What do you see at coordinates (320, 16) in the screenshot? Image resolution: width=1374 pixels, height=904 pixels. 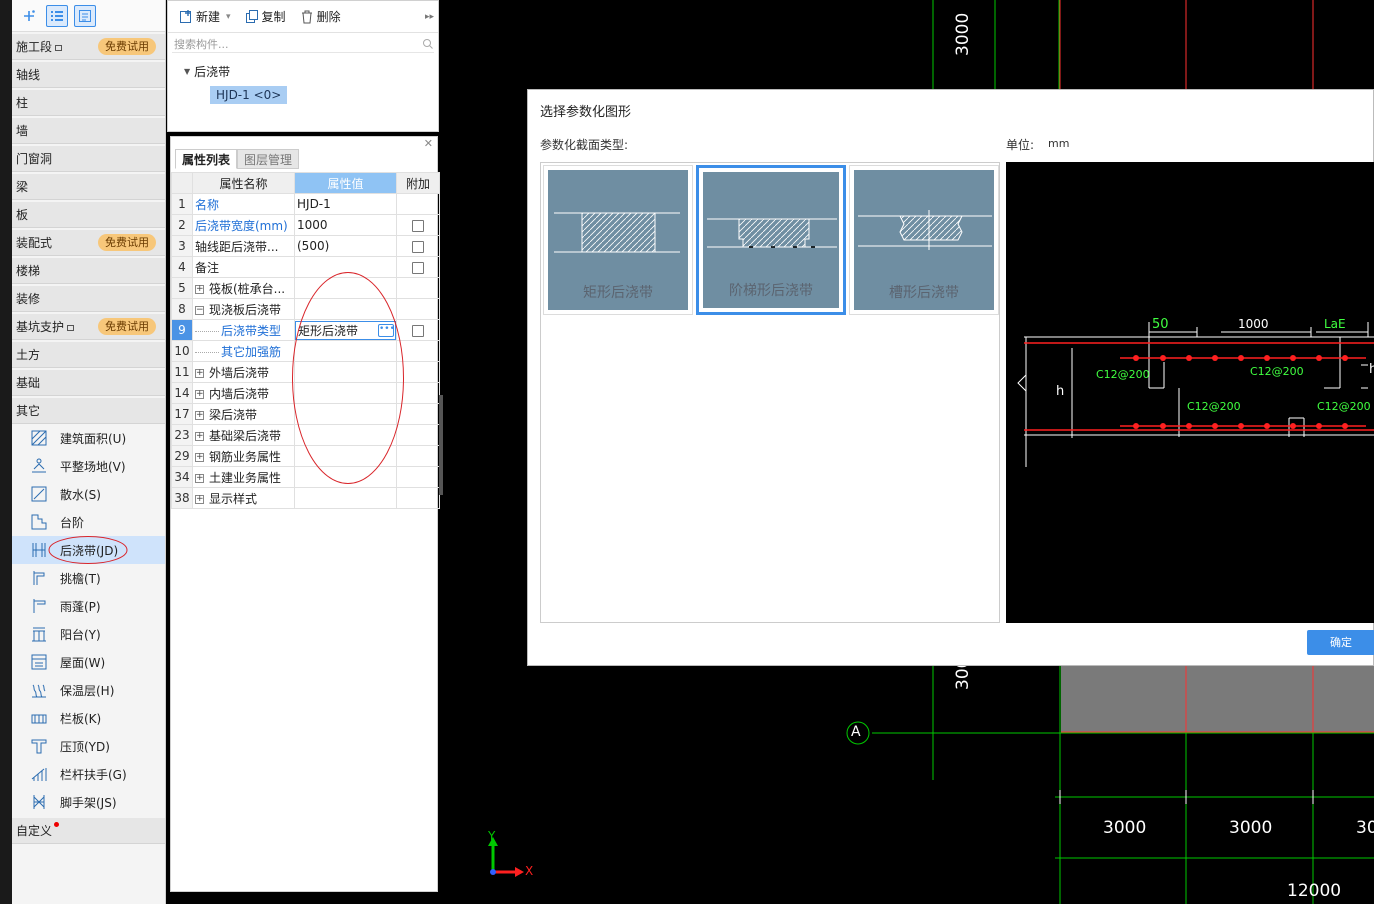 I see `delete-button: 删除` at bounding box center [320, 16].